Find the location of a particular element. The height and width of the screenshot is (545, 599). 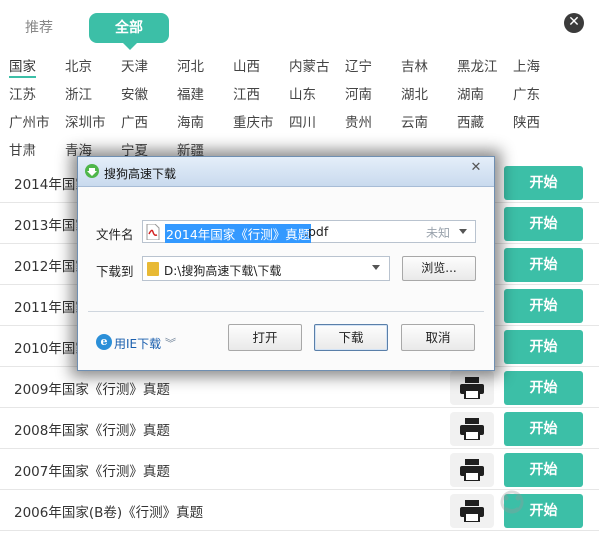

tab-recommended: 推荐 is located at coordinates (39, 28).